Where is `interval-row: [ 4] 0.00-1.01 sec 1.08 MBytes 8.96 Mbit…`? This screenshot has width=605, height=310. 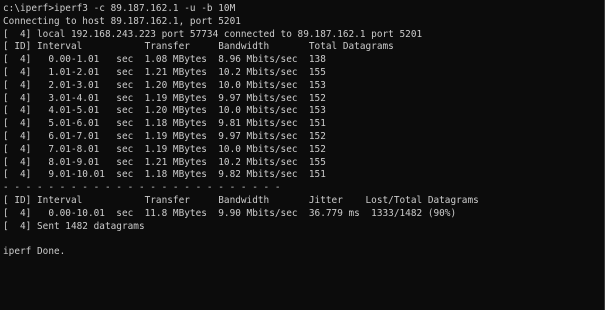
interval-row: [ 4] 0.00-1.01 sec 1.08 MBytes 8.96 Mbit… is located at coordinates (164, 60).